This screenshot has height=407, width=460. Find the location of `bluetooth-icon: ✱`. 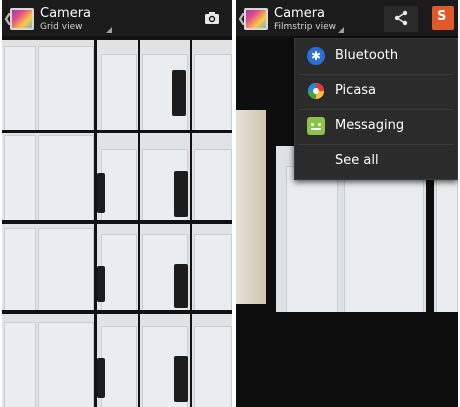

bluetooth-icon: ✱ is located at coordinates (316, 56).